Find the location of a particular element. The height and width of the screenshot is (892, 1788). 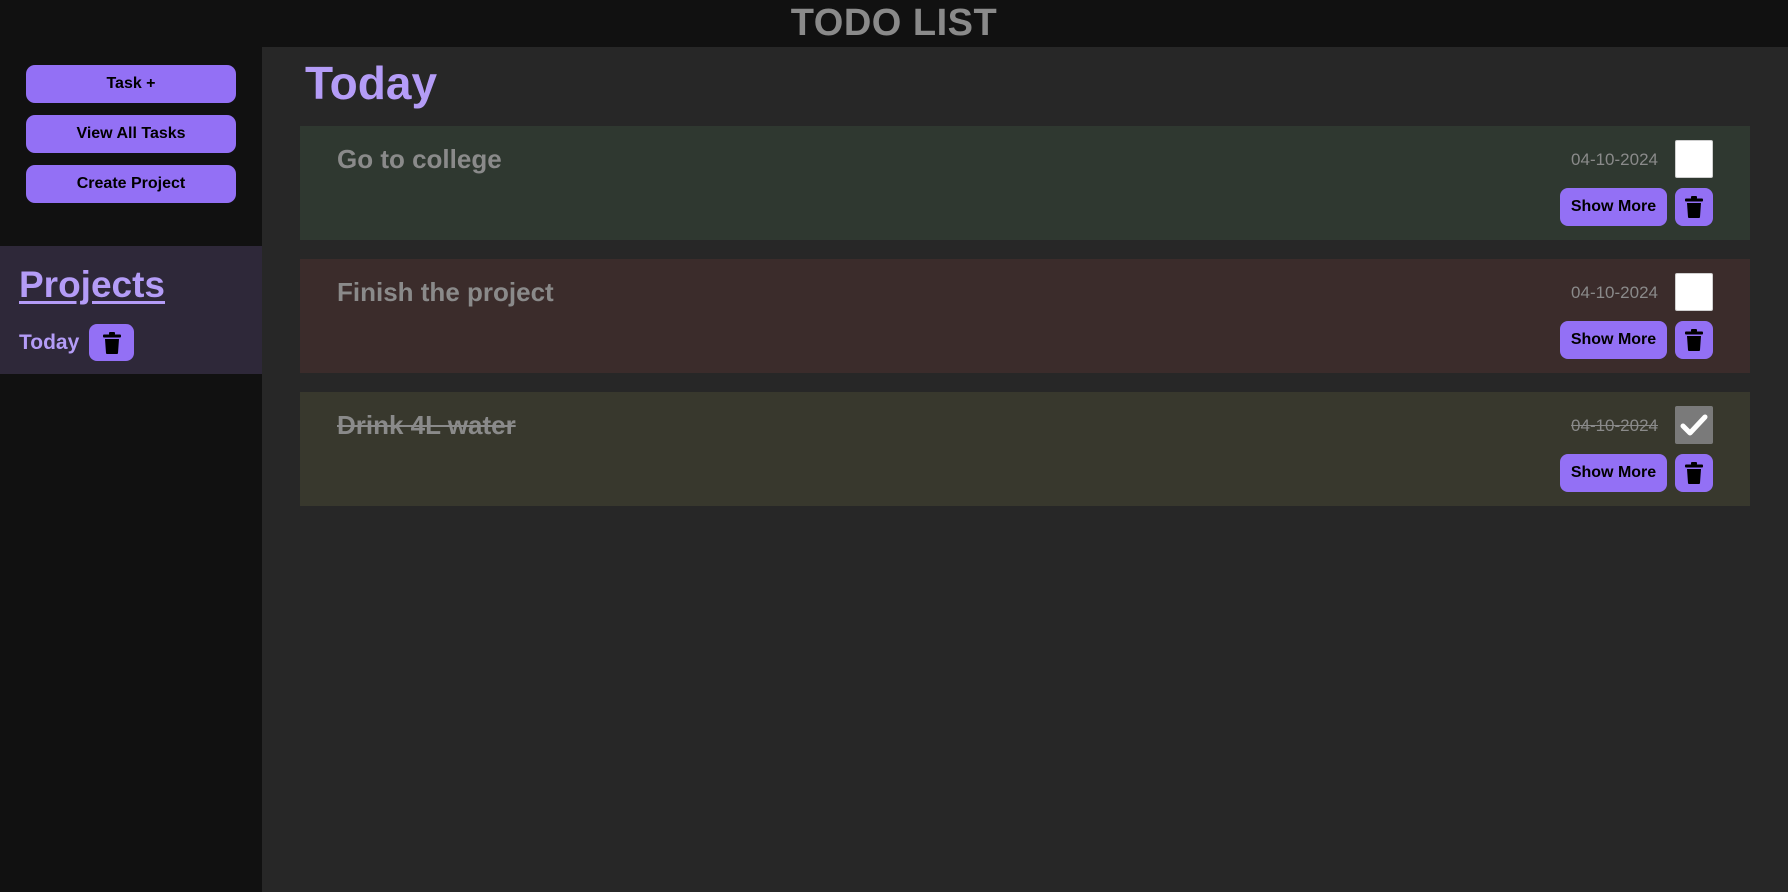

task-card: Go to college 04-10-2024 Show More is located at coordinates (1025, 183).